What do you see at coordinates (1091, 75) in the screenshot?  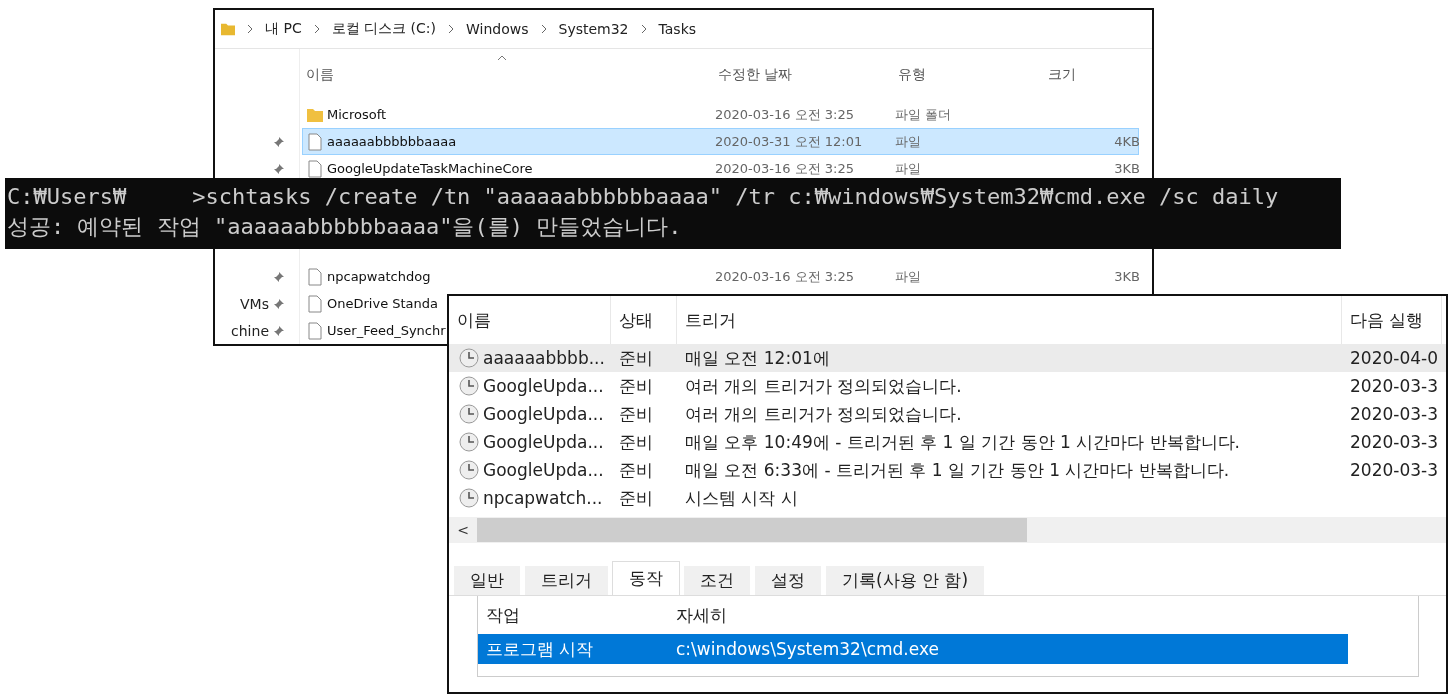 I see `column-header: 크기` at bounding box center [1091, 75].